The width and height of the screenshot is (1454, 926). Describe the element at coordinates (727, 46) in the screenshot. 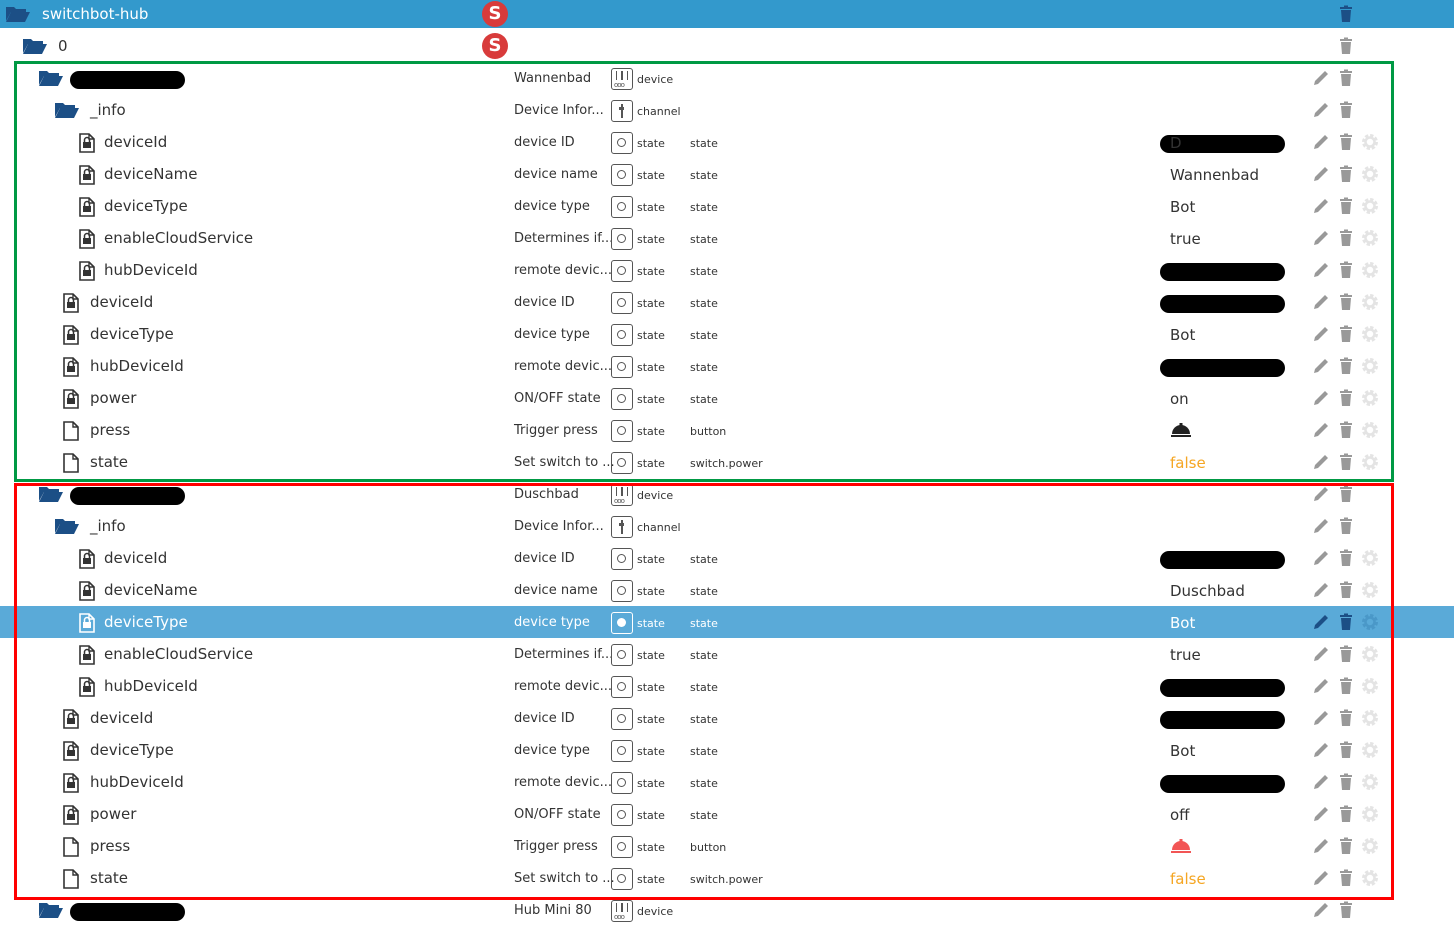

I see `tree-row: 0S` at that location.